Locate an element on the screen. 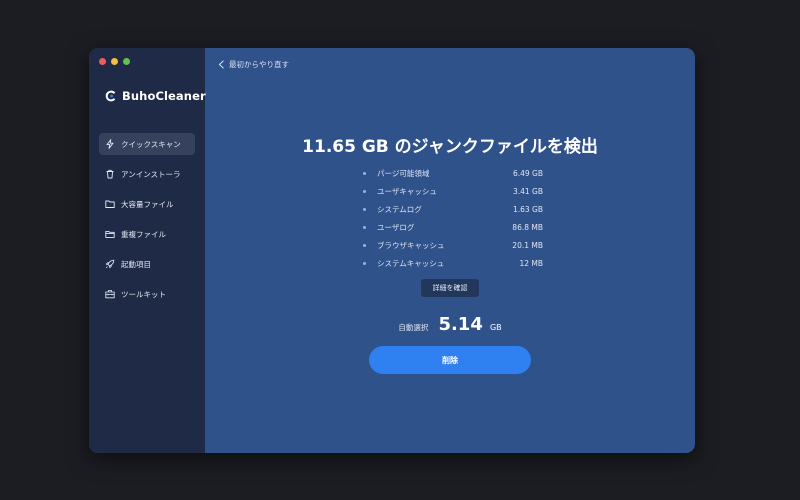 The width and height of the screenshot is (800, 500). junk-item-name: パージ可能領域 is located at coordinates (403, 173).